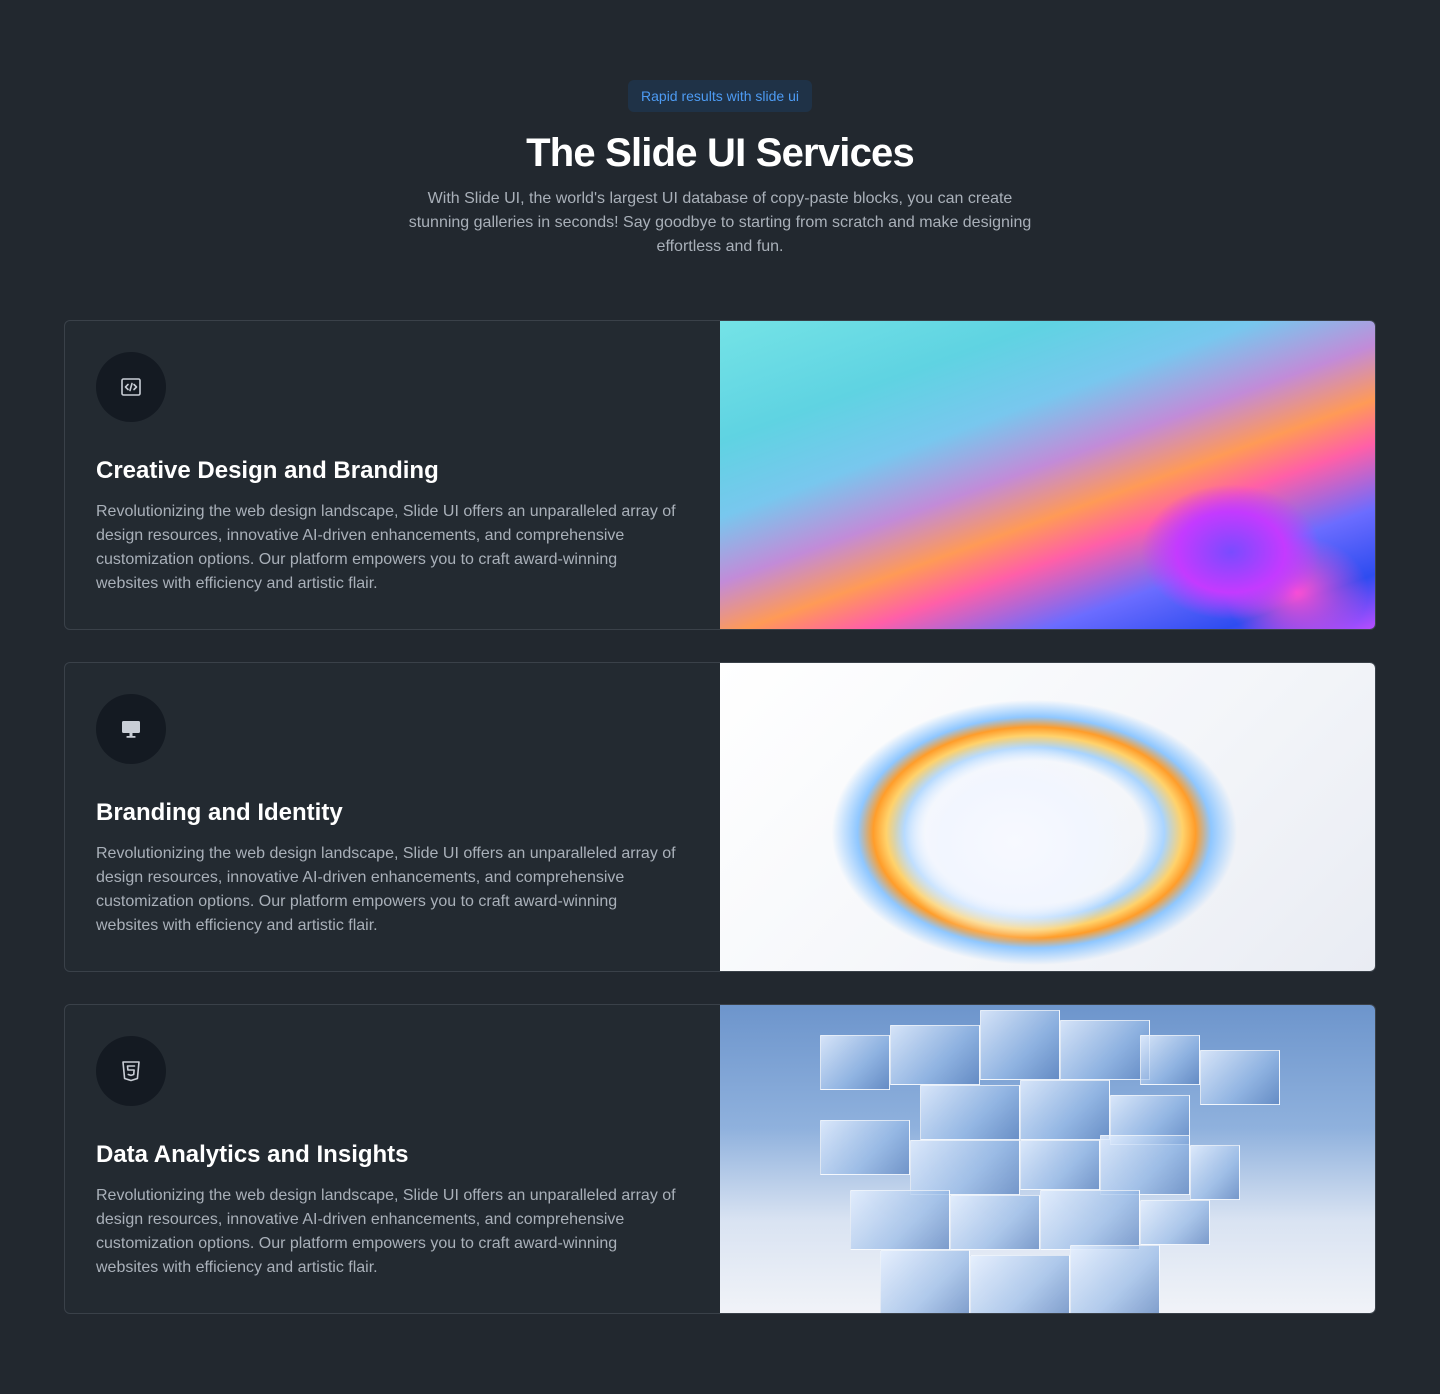 The width and height of the screenshot is (1440, 1394). What do you see at coordinates (1047, 475) in the screenshot?
I see `iridescent-swirl-image` at bounding box center [1047, 475].